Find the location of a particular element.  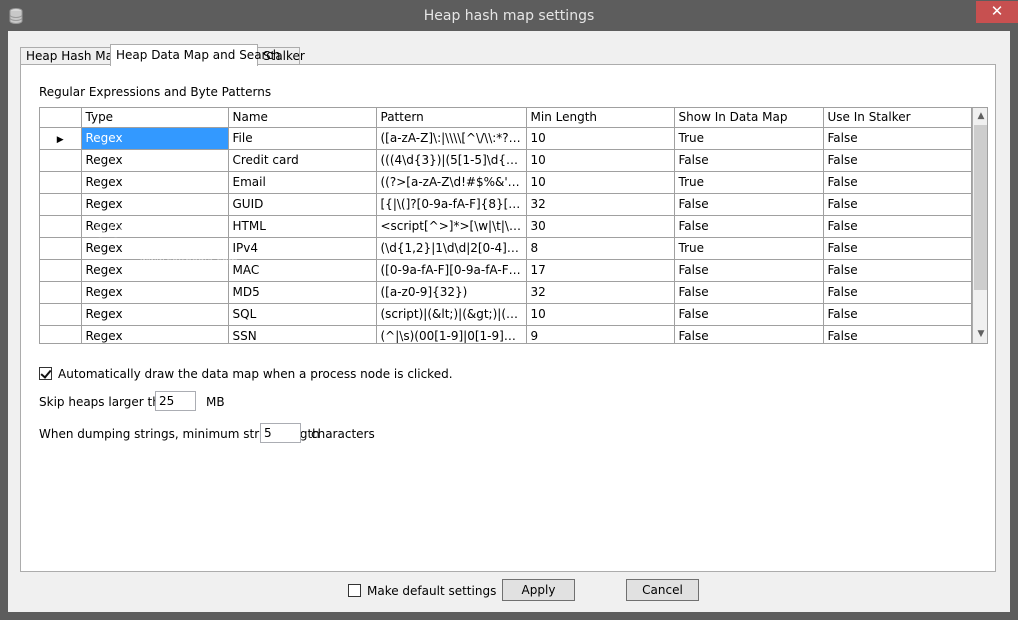

scroll-up-arrow-icon: ▲ is located at coordinates (980, 116).